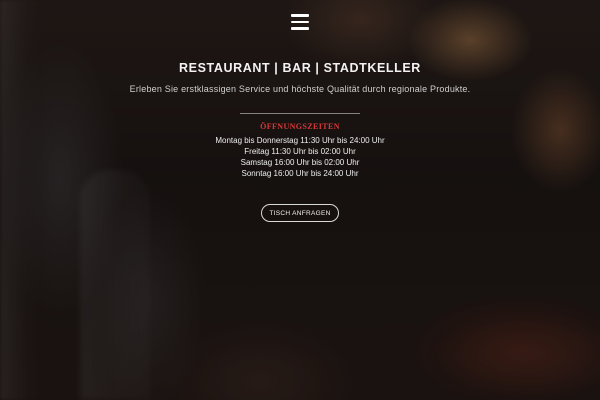  I want to click on divider, so click(300, 113).